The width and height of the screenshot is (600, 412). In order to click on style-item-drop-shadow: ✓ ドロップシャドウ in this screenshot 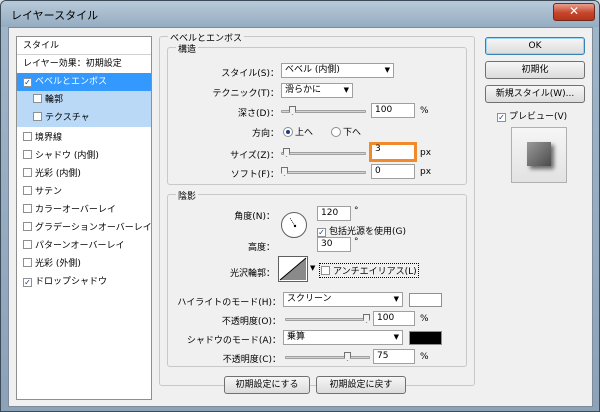, I will do `click(84, 282)`.